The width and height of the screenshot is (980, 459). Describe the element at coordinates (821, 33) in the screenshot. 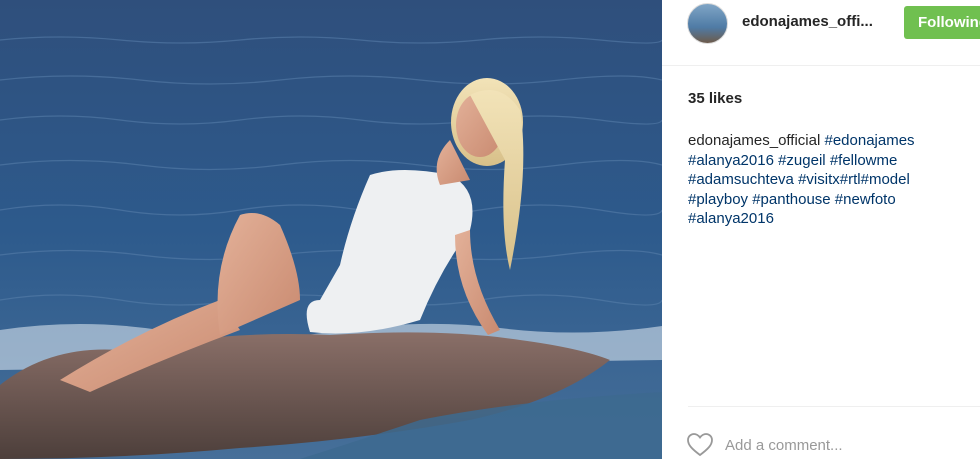

I see `post-header: edonajames_offi... Following` at that location.